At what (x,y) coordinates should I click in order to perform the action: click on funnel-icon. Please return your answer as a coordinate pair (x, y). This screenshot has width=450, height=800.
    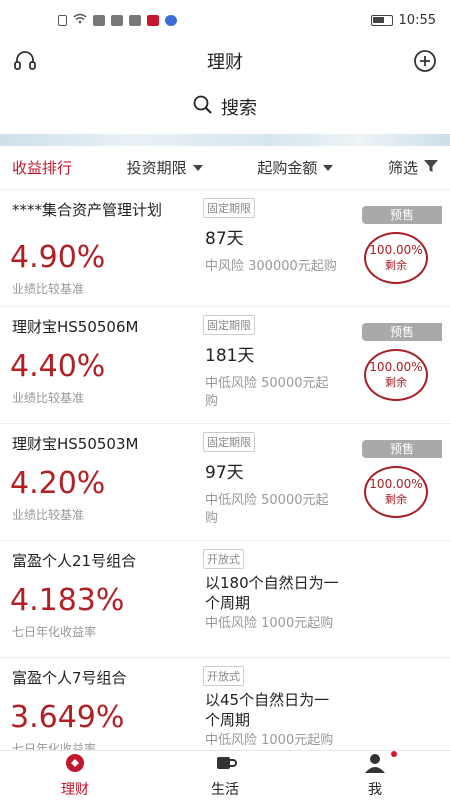
    Looking at the image, I should click on (430, 168).